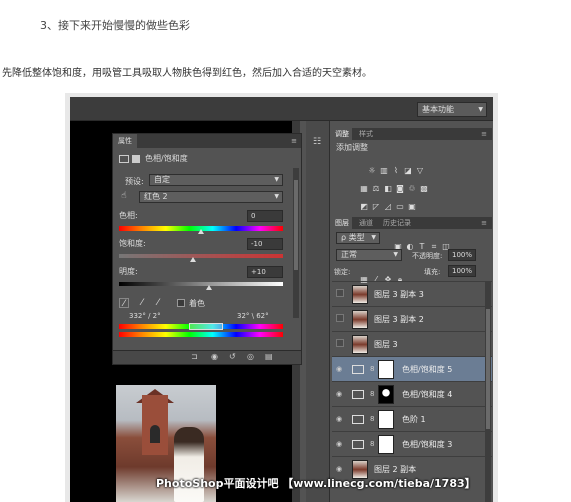 This screenshot has width=571, height=502. What do you see at coordinates (412, 134) in the screenshot?
I see `adjustments-tabs: 调整 样式 ≡` at bounding box center [412, 134].